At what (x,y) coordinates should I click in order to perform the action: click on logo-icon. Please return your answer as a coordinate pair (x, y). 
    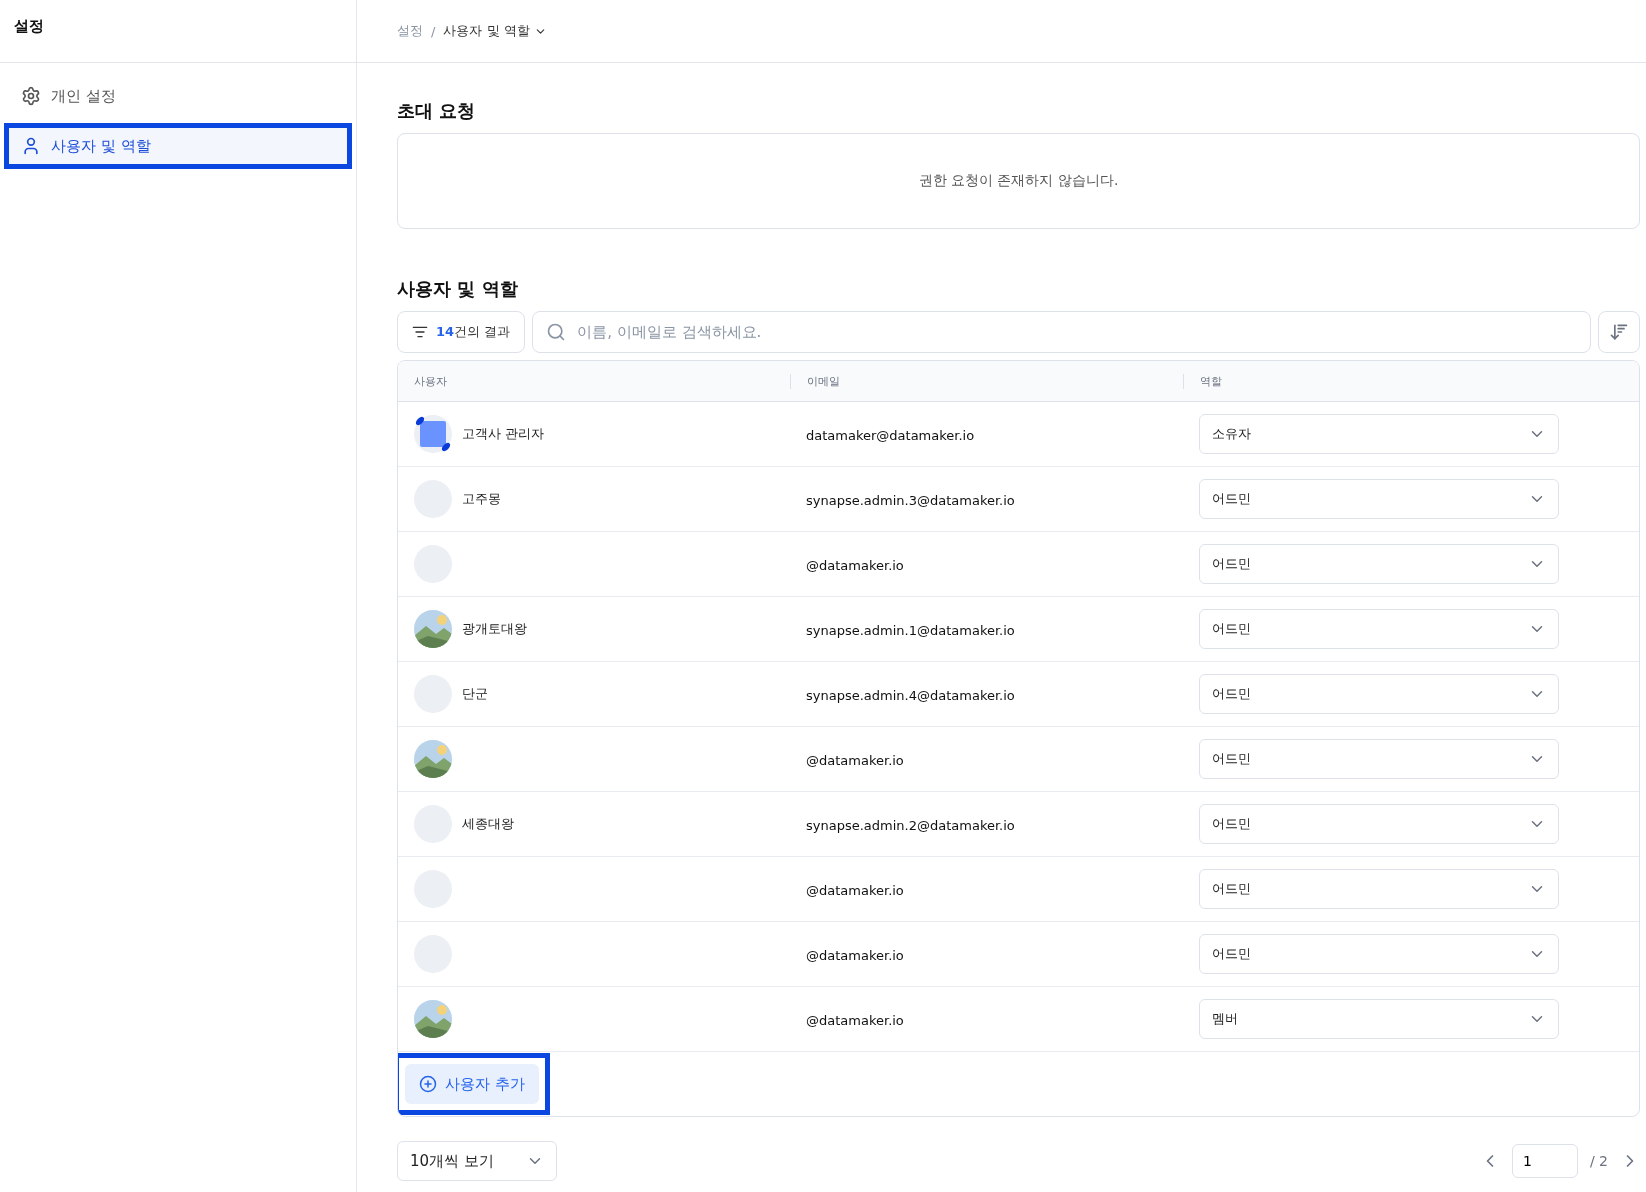
    Looking at the image, I should click on (433, 434).